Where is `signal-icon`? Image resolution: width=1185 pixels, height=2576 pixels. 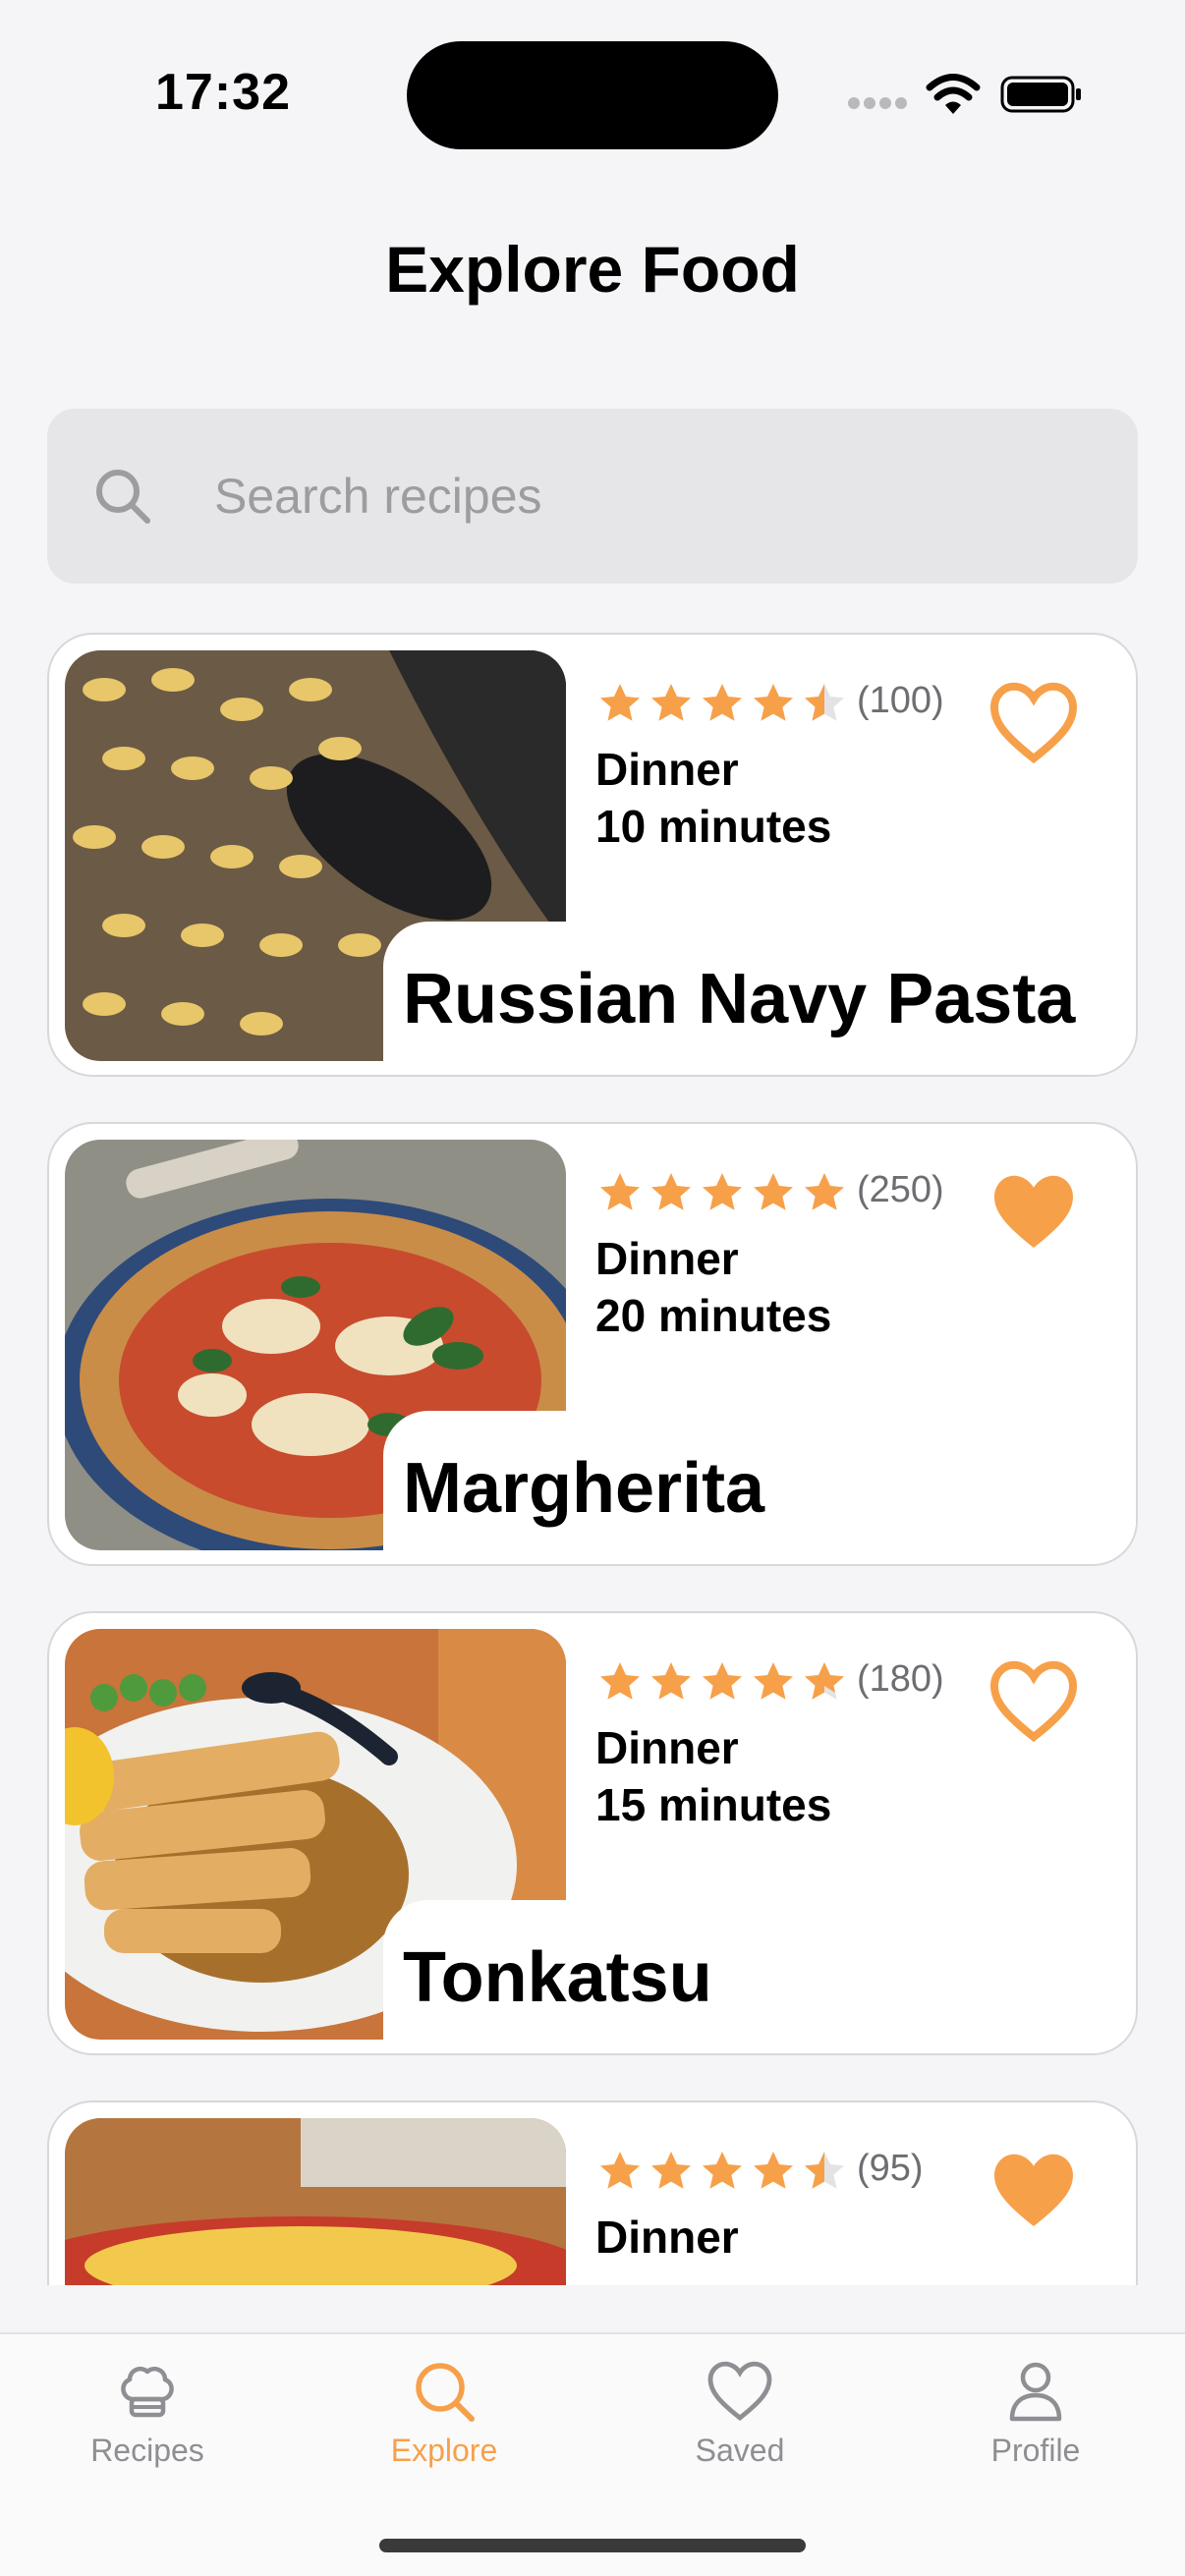 signal-icon is located at coordinates (878, 103).